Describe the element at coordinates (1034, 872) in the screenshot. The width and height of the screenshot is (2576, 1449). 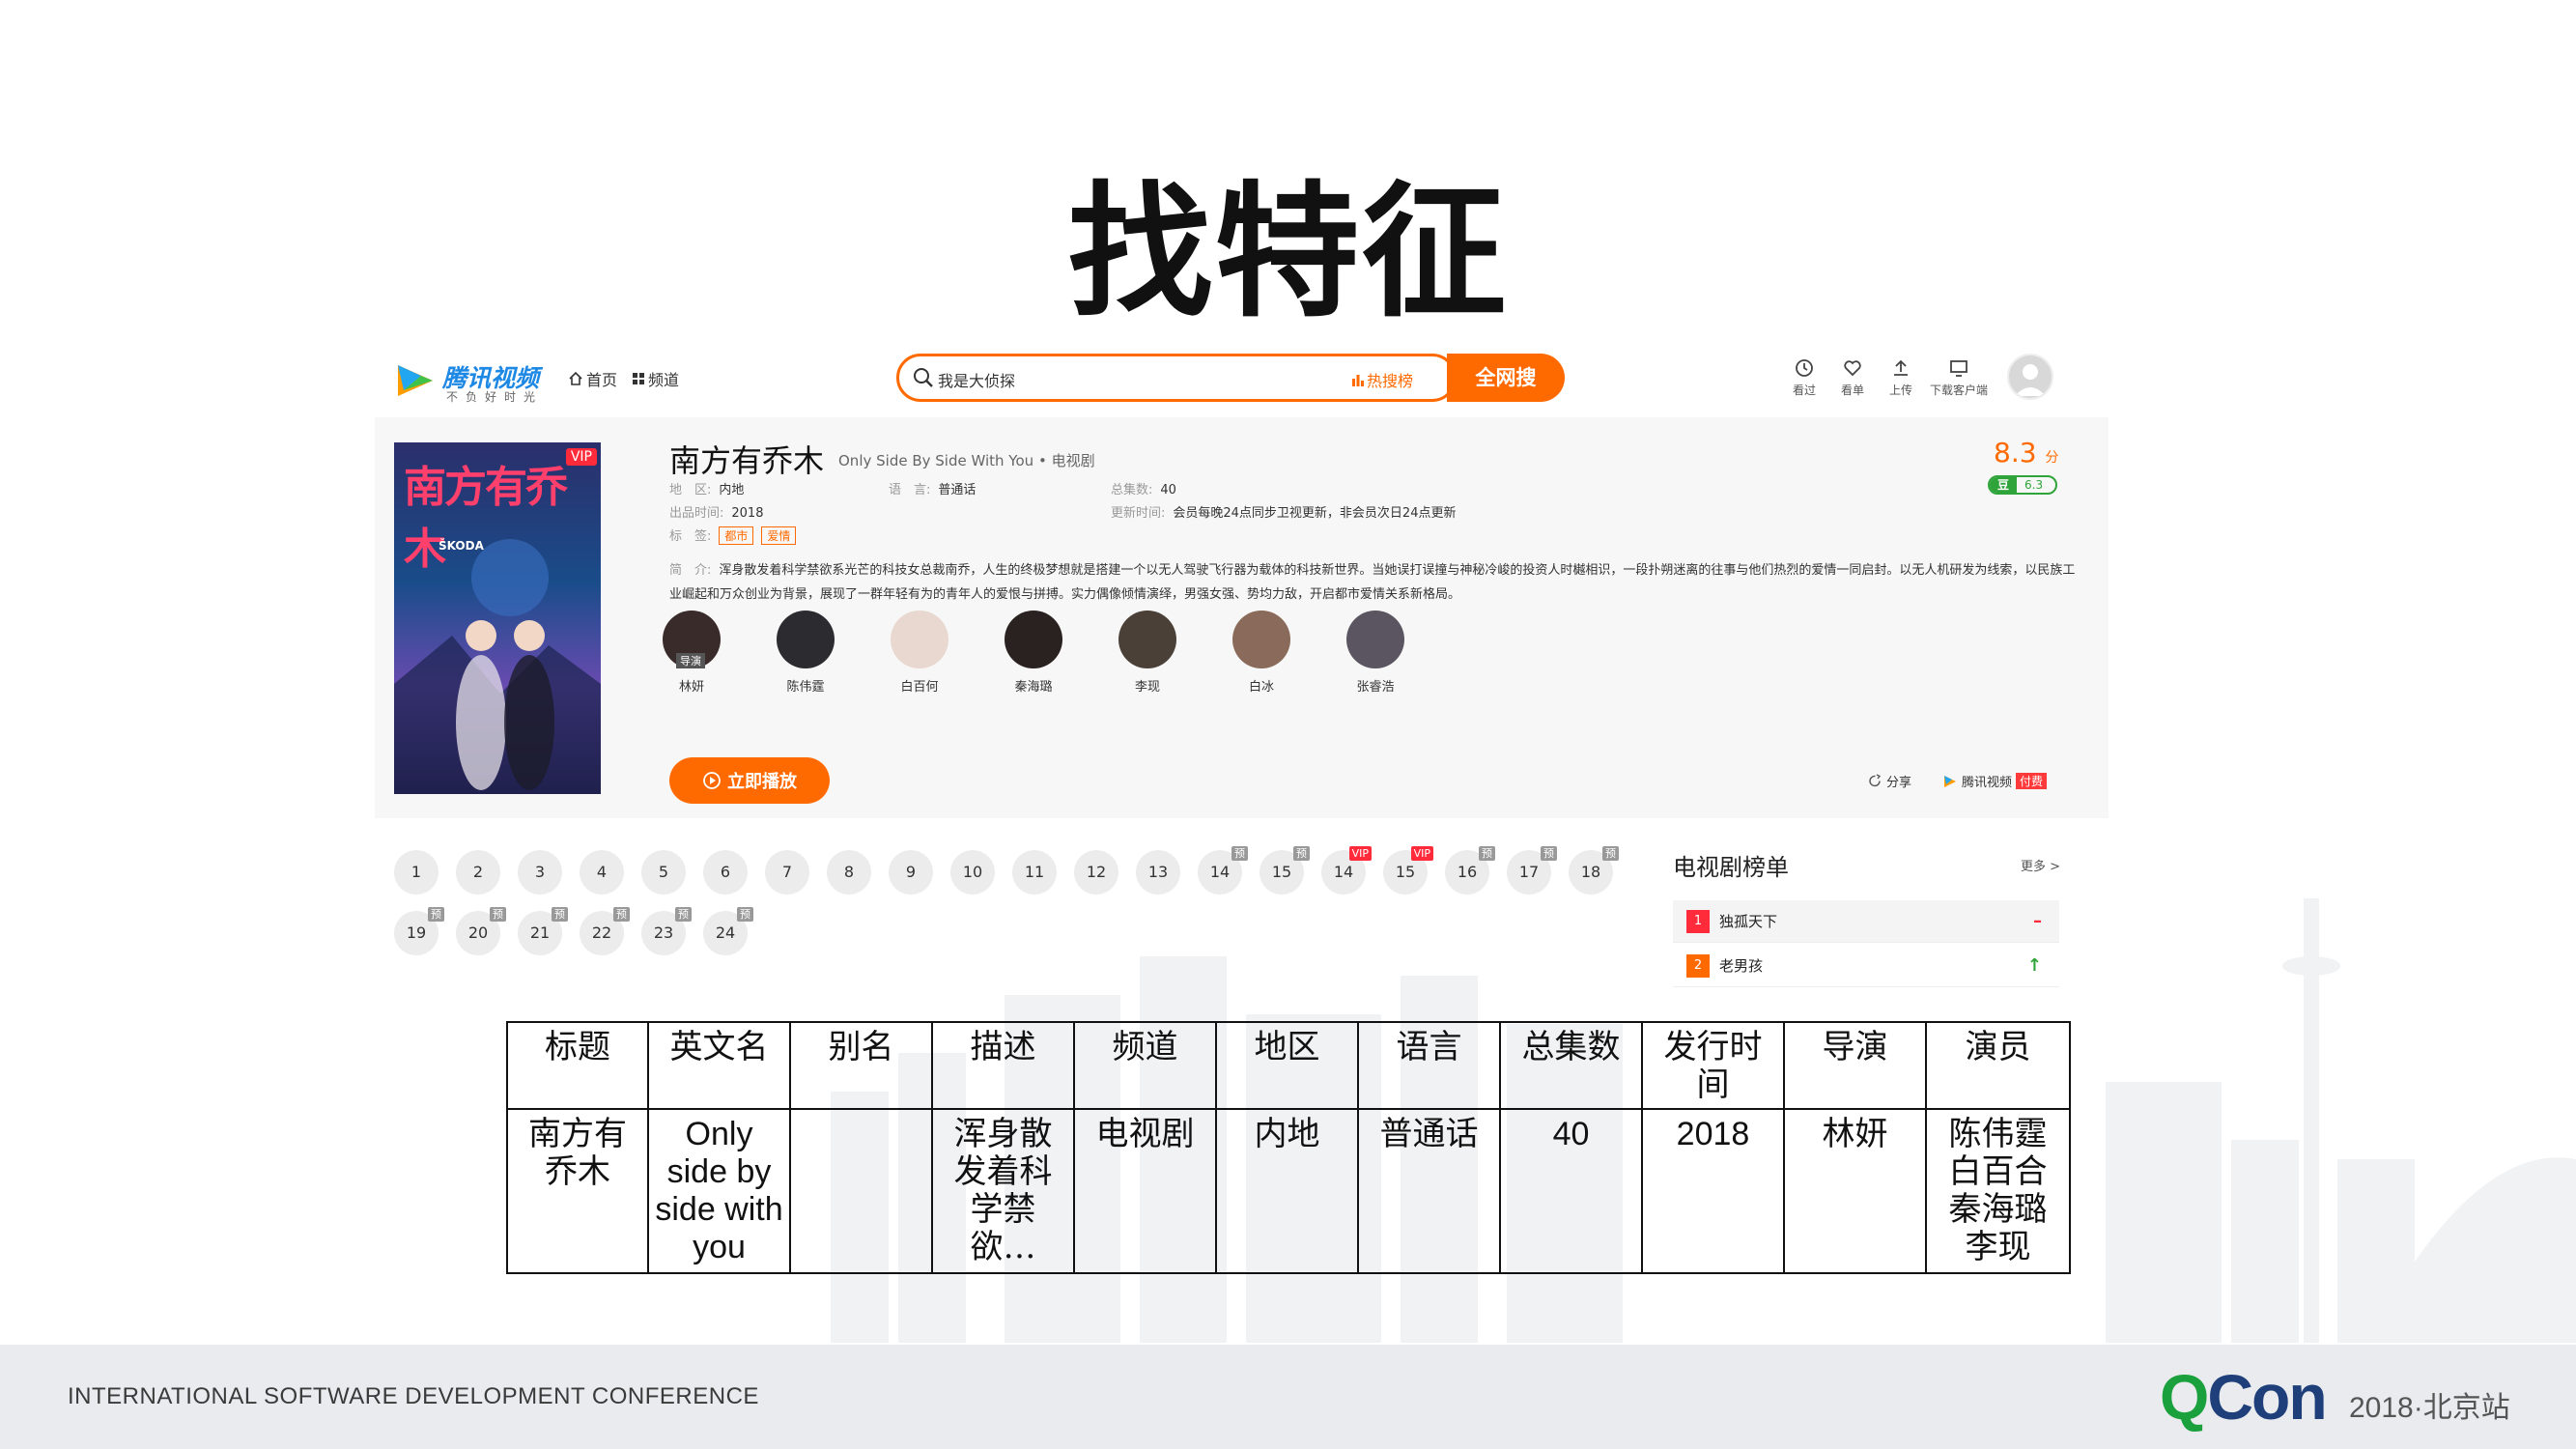
I see `episode-button: 11` at that location.